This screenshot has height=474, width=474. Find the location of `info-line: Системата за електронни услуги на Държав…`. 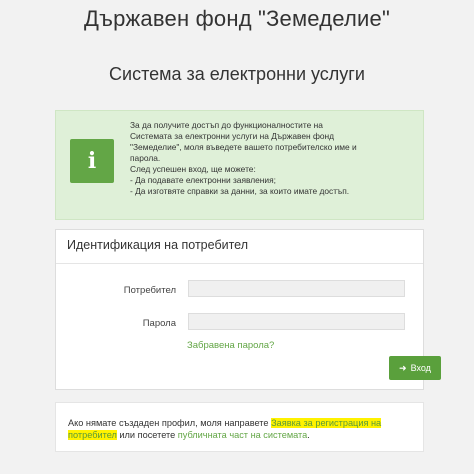

info-line: Системата за електронни услуги на Държав… is located at coordinates (232, 136).